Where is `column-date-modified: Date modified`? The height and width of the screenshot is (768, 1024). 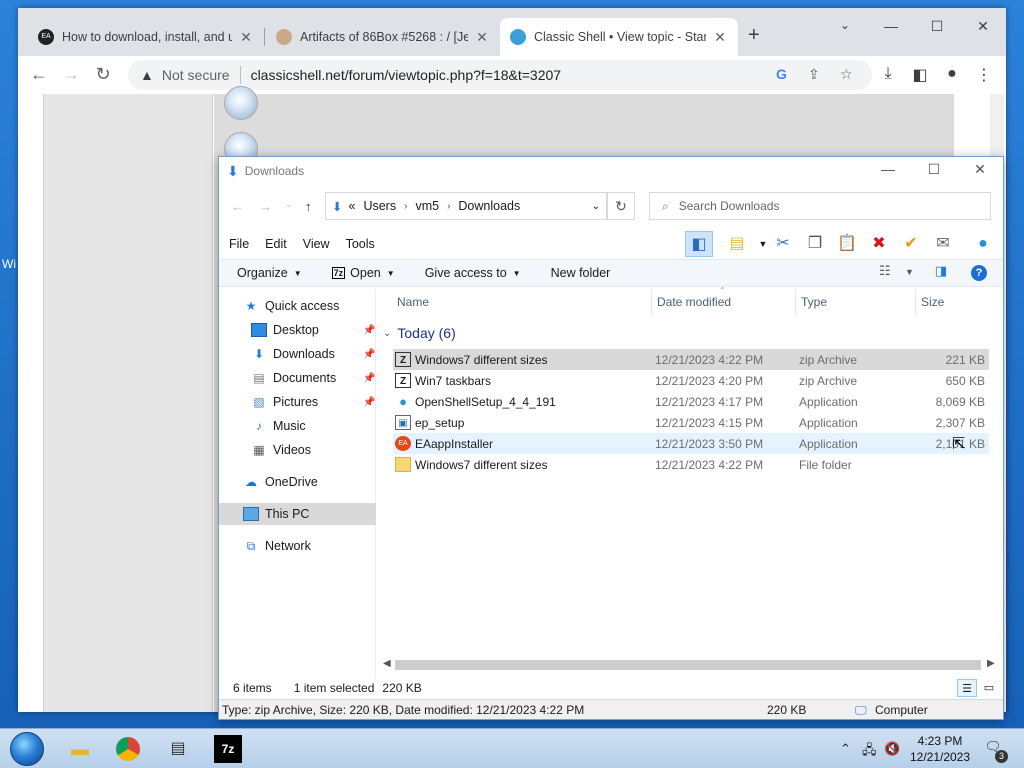 column-date-modified: Date modified is located at coordinates (694, 302).